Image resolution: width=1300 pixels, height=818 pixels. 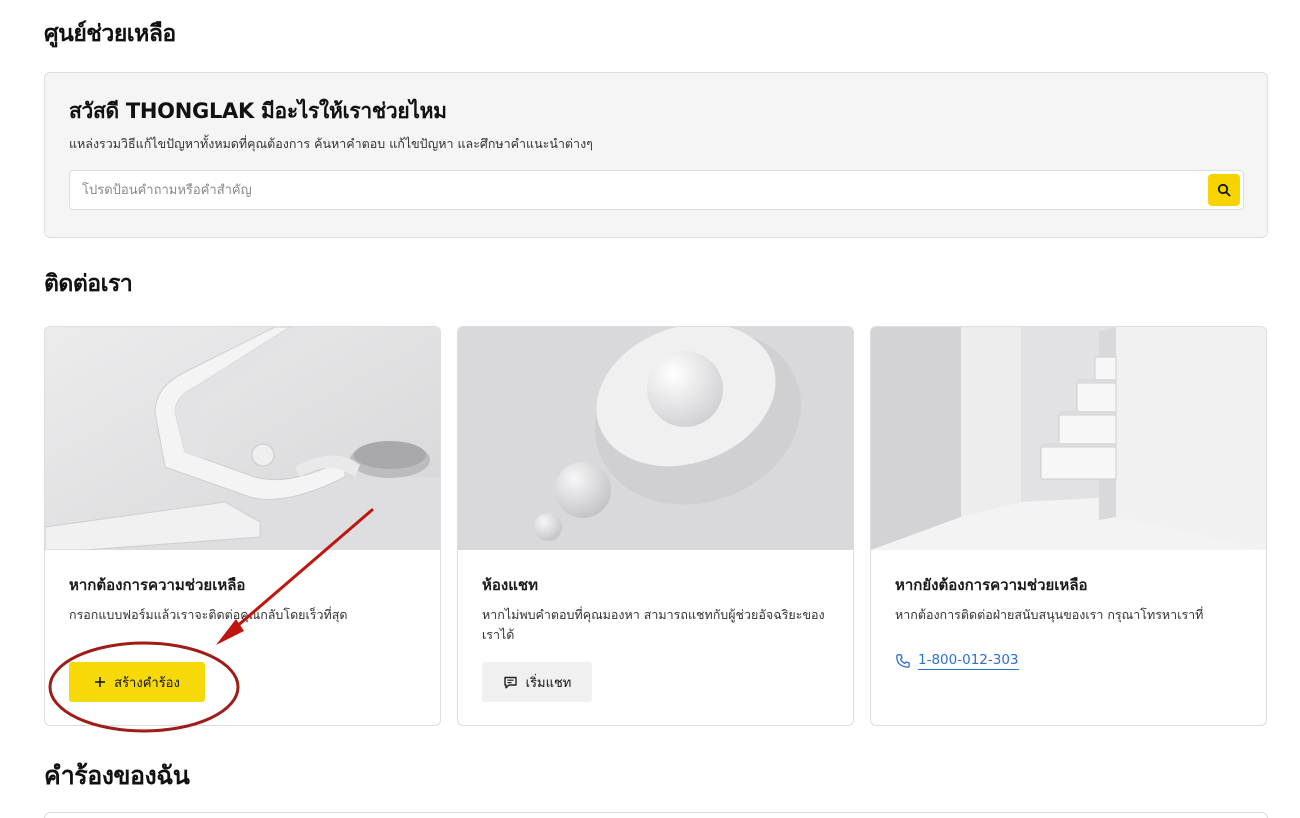 I want to click on card-title: หากต้องการความช่วยเหลือ, so click(x=157, y=585).